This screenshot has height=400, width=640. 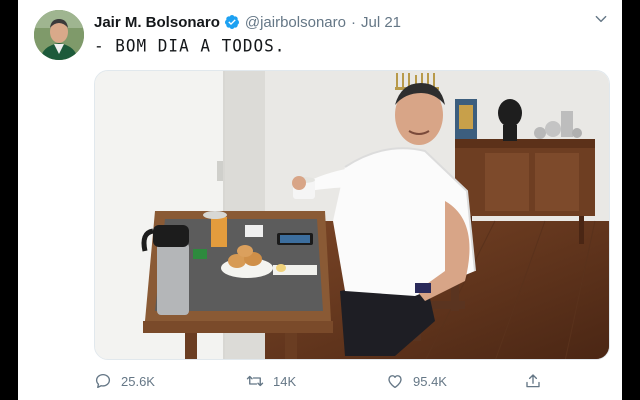 I want to click on reply-icon, so click(x=103, y=381).